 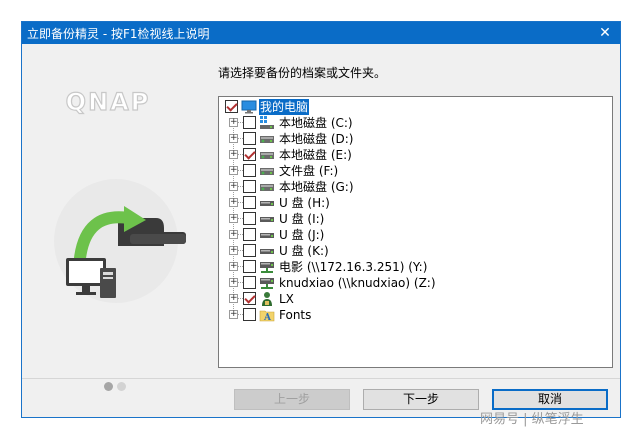 What do you see at coordinates (120, 241) in the screenshot?
I see `backup-illustration-icon` at bounding box center [120, 241].